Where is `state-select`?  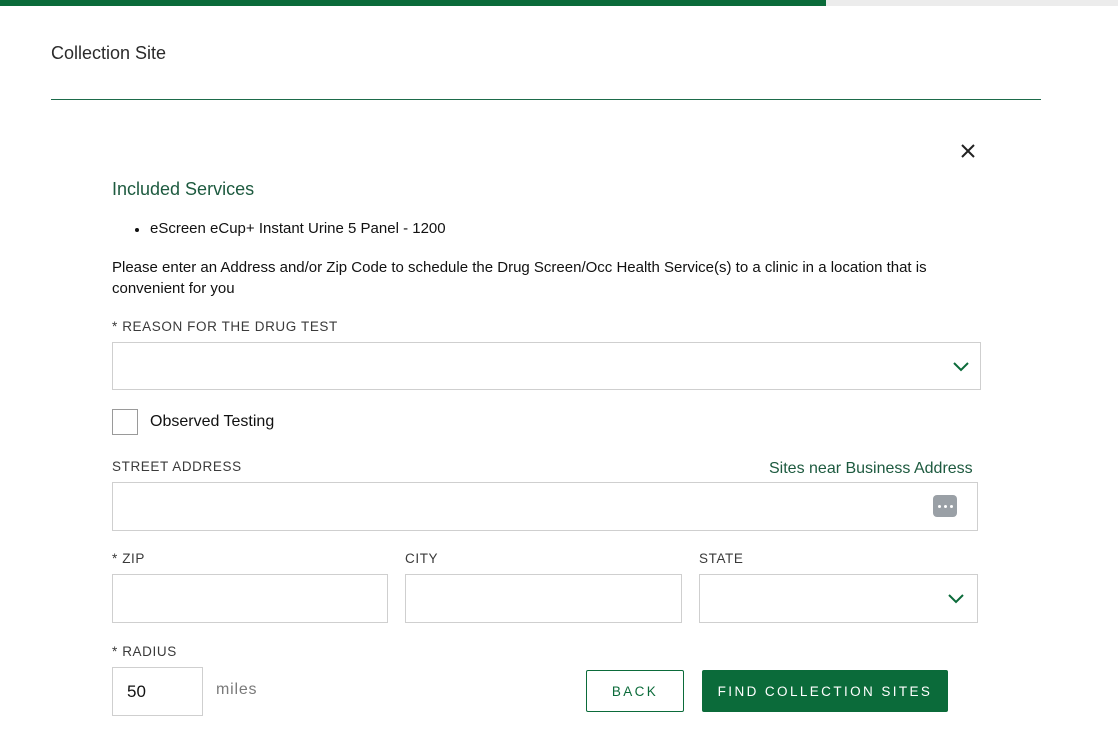
state-select is located at coordinates (838, 598).